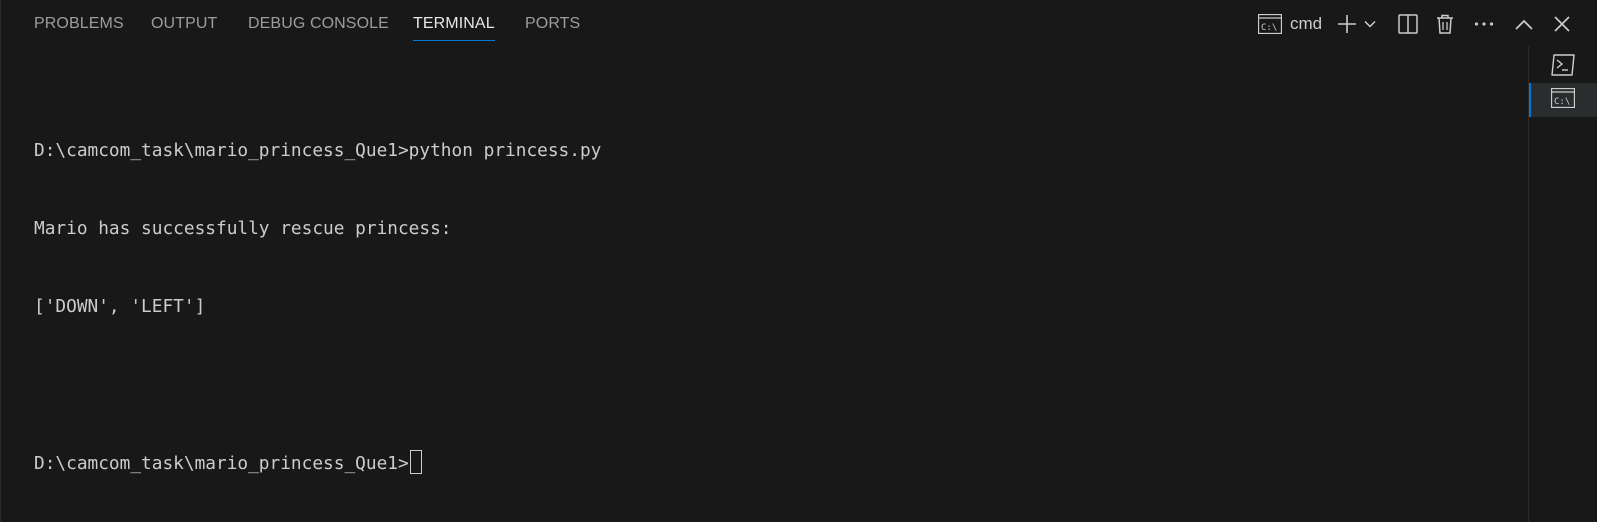  I want to click on terminal-line-output: Mario has successfully rescue princess:, so click(243, 228).